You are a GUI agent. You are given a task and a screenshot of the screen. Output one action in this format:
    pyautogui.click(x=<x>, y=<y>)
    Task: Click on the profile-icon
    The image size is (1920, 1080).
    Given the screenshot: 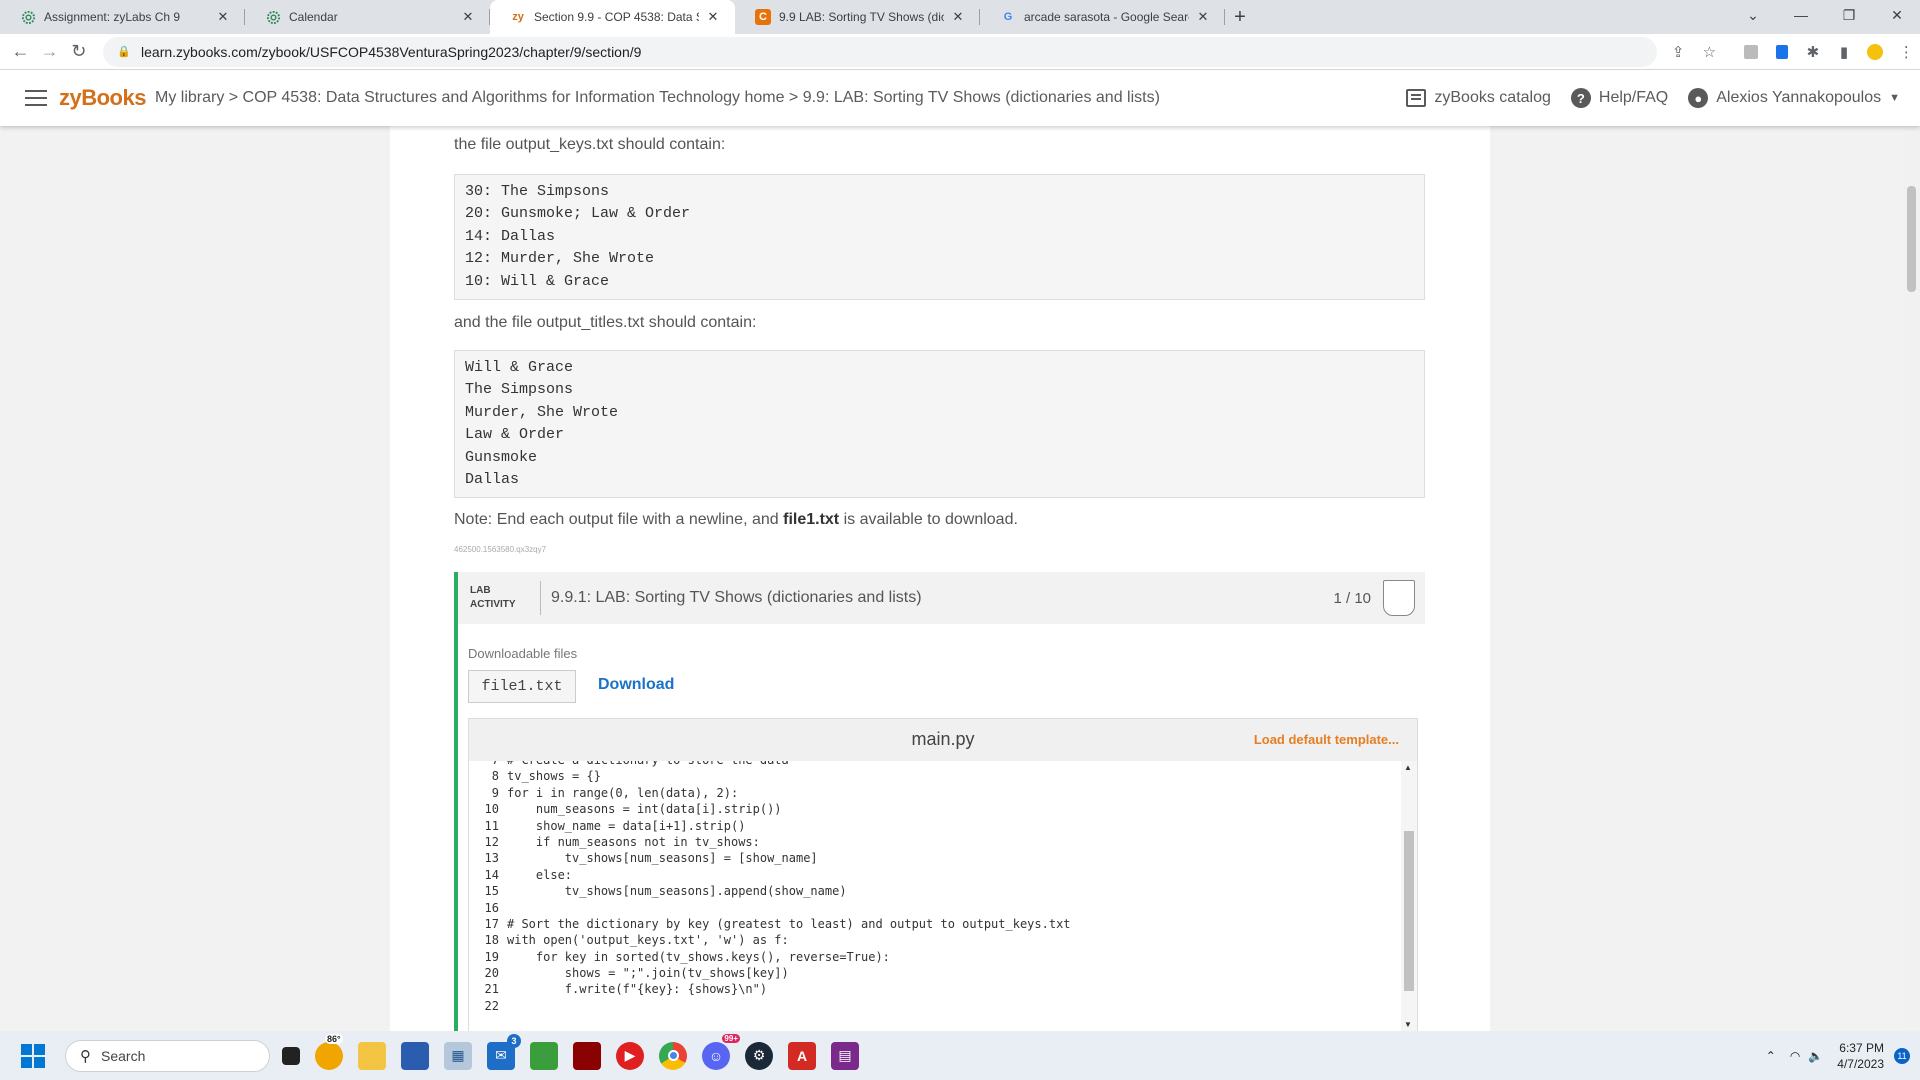 What is the action you would take?
    pyautogui.click(x=1875, y=52)
    